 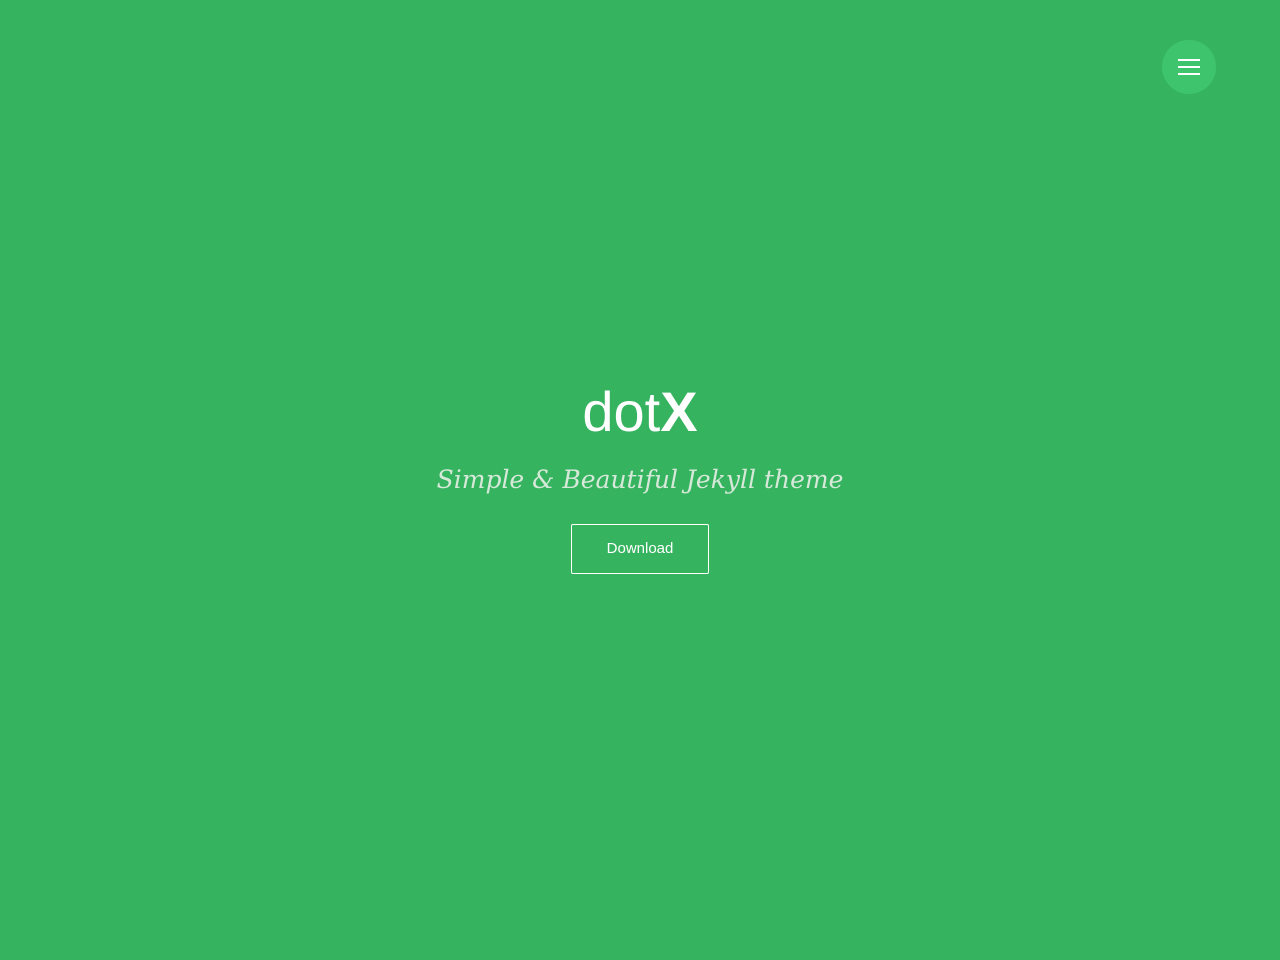 What do you see at coordinates (640, 549) in the screenshot?
I see `download-button: Download` at bounding box center [640, 549].